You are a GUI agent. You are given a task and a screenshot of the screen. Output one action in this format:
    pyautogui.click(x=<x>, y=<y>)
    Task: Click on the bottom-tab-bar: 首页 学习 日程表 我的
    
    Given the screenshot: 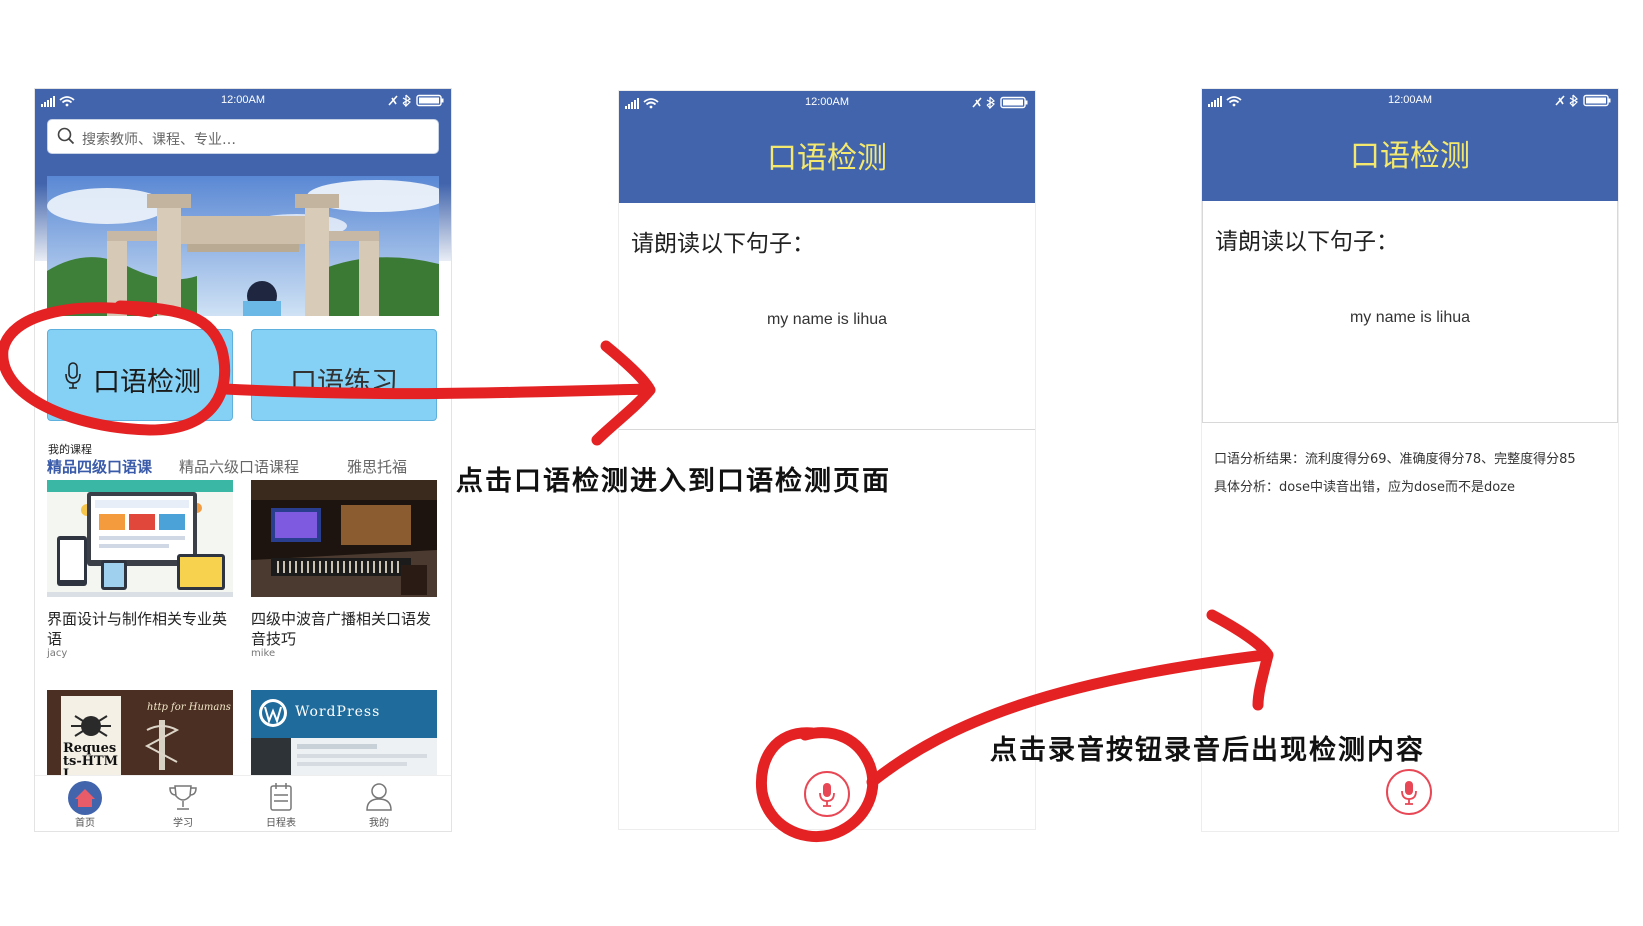 What is the action you would take?
    pyautogui.click(x=243, y=803)
    